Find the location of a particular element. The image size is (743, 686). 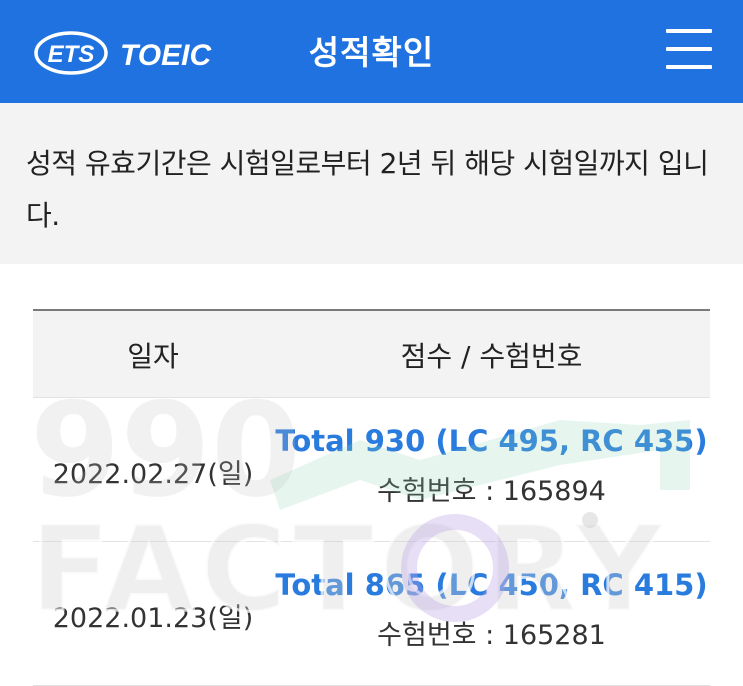

table-header: 일자 점수 / 수험번호 is located at coordinates (371, 353).